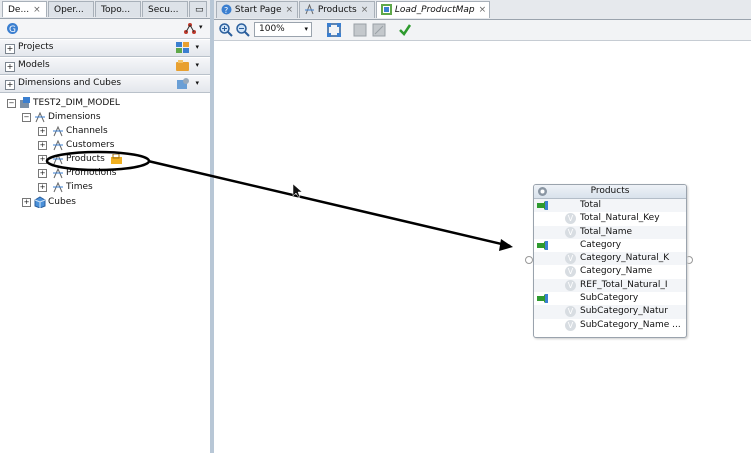 The height and width of the screenshot is (453, 751). I want to click on attribute-row: V Total_Name, so click(610, 232).